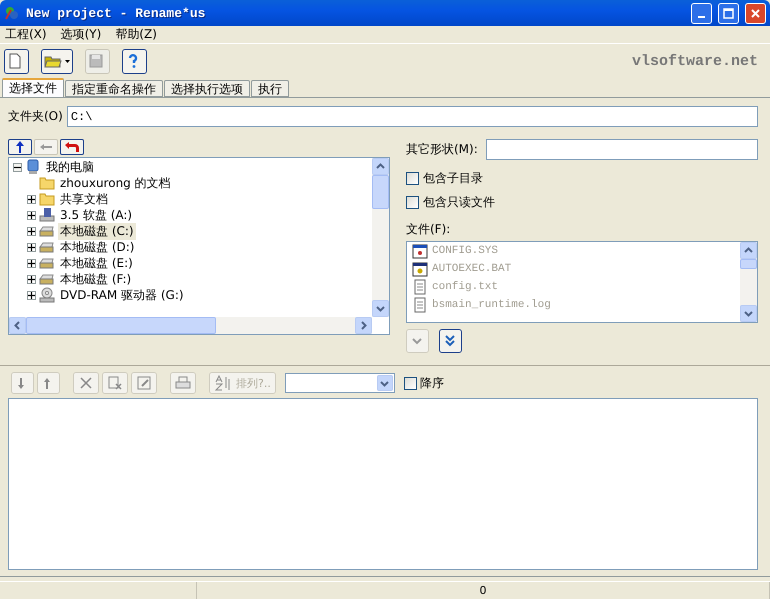 The image size is (770, 599). I want to click on app-icon, so click(12, 13).